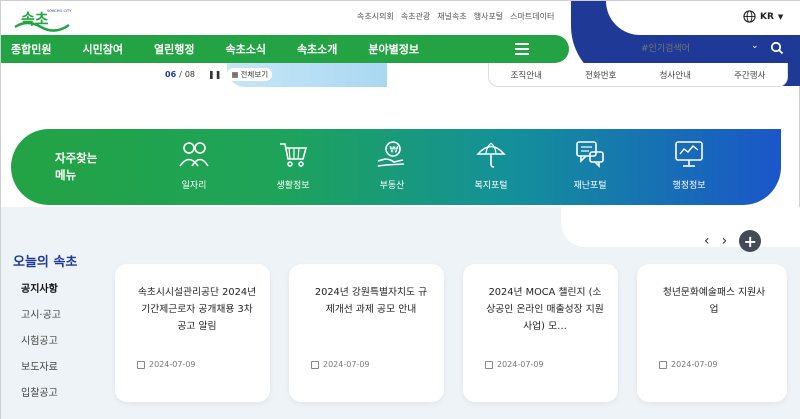  I want to click on frequent-item-life: 생활정보, so click(293, 165).